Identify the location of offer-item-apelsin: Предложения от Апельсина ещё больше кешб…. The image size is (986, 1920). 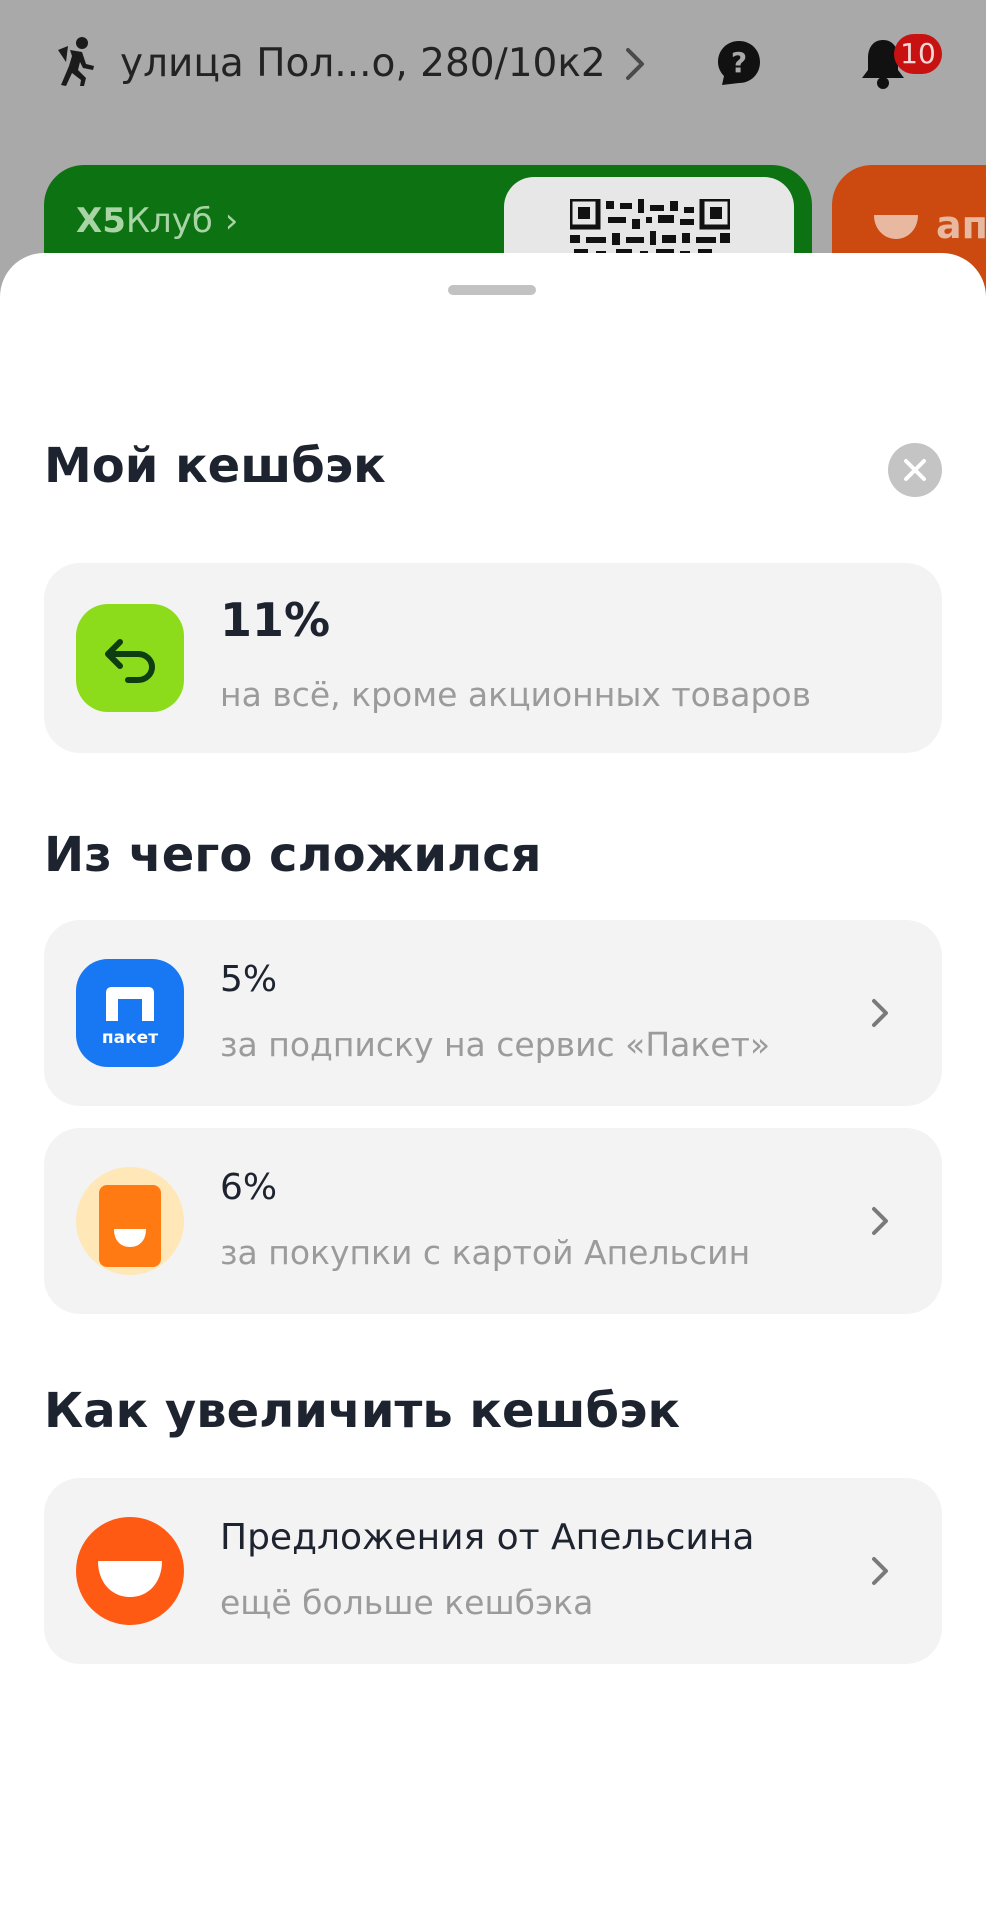
(493, 1571).